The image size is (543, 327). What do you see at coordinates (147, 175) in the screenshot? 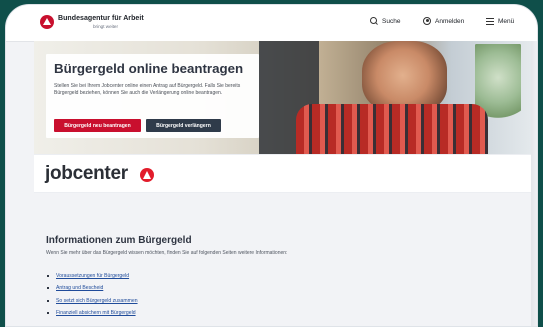
I see `jobcenter-logo-icon` at bounding box center [147, 175].